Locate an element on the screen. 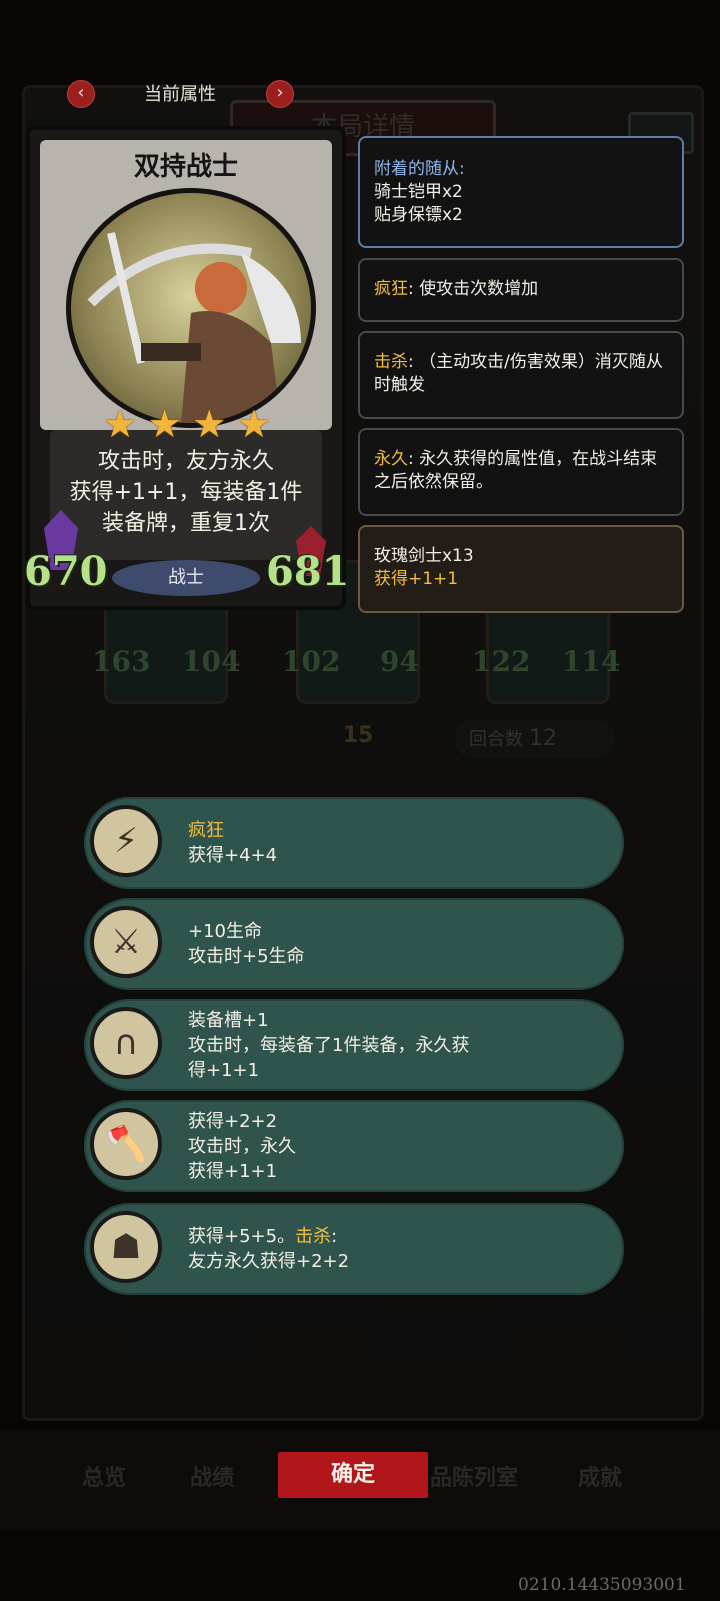  perk-line-suffix: : is located at coordinates (334, 1236).